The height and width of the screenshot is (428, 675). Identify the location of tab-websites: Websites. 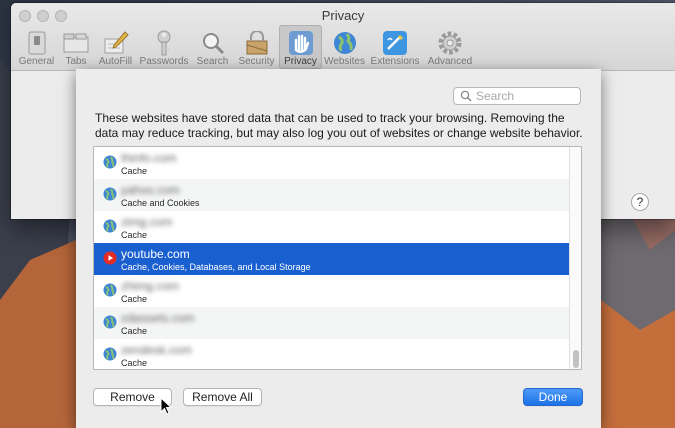
(344, 47).